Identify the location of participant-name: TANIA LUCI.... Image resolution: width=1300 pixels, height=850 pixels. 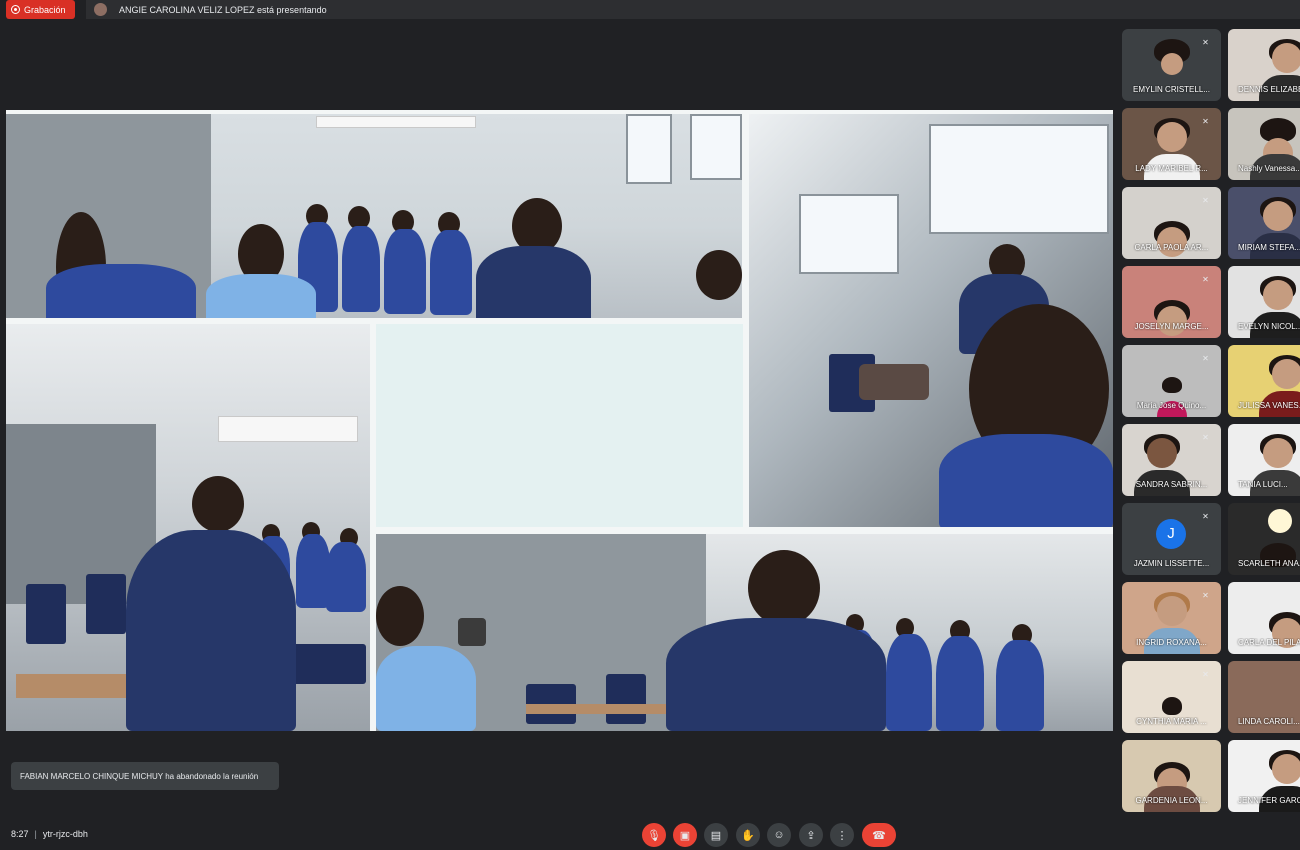
(1263, 484).